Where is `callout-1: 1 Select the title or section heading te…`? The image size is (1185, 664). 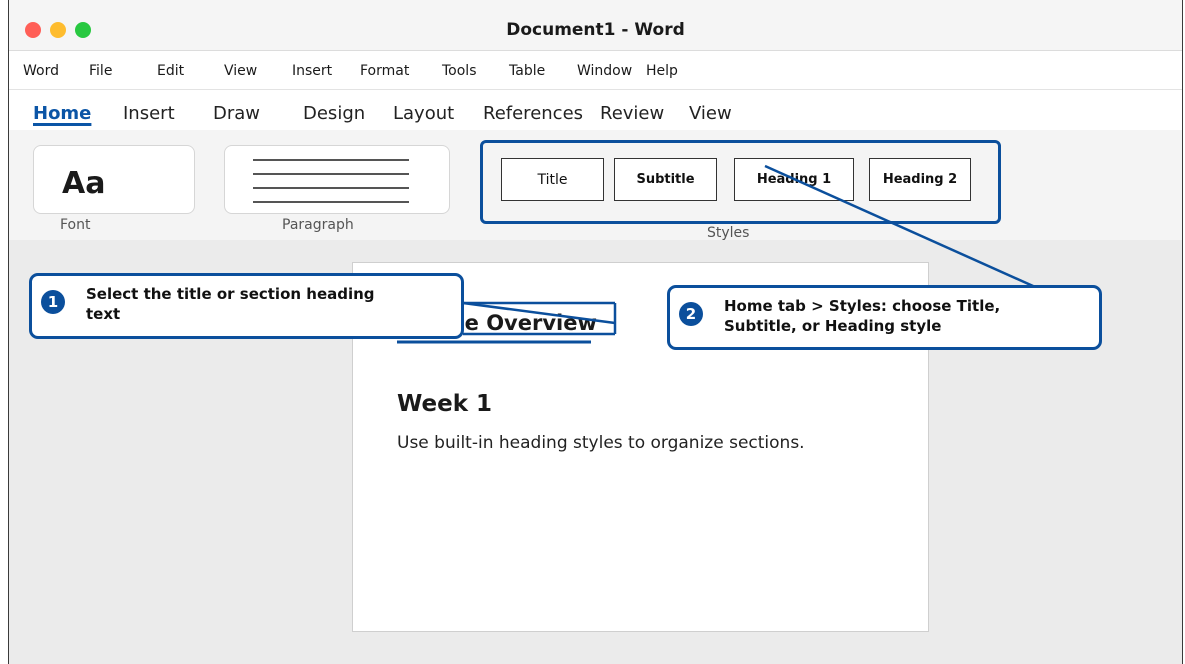 callout-1: 1 Select the title or section heading te… is located at coordinates (246, 306).